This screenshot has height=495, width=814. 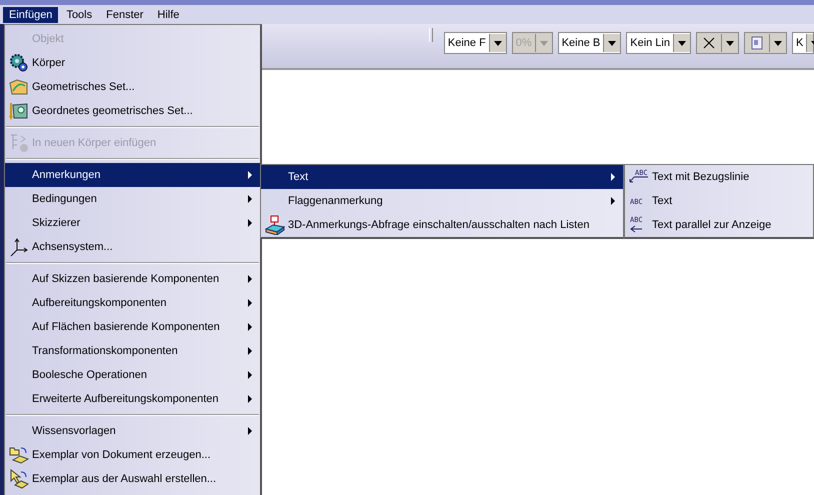 I want to click on pointer-copy-icon, so click(x=18, y=479).